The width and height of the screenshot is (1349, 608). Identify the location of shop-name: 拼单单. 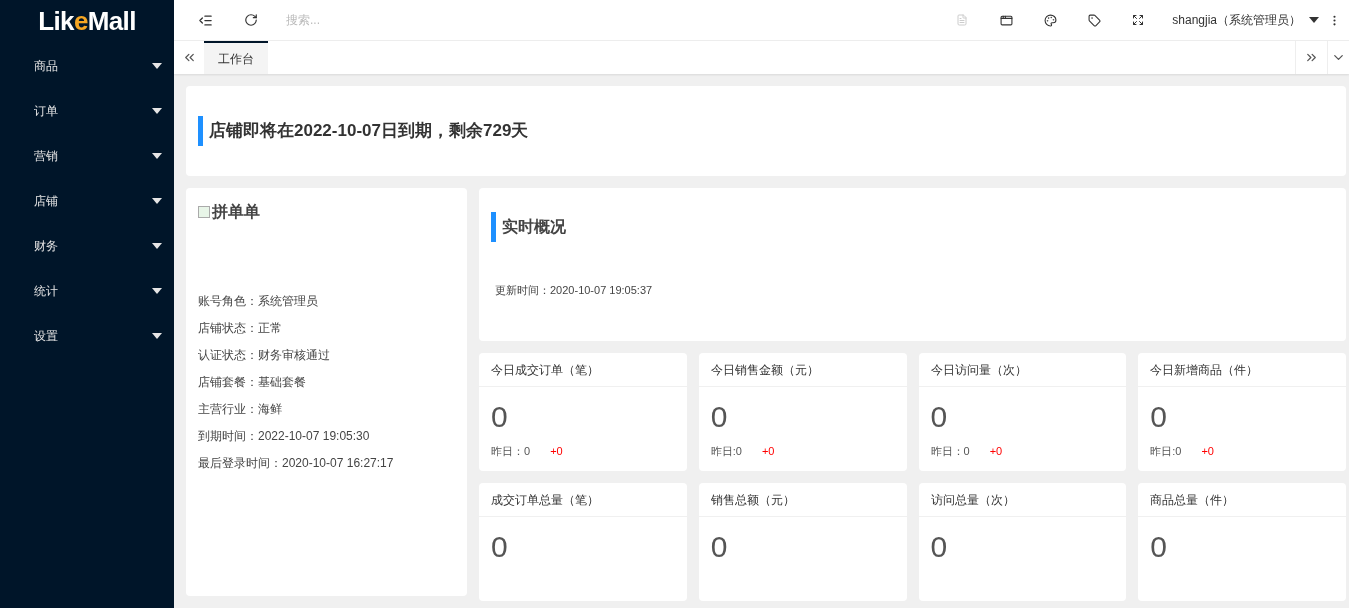
(236, 212).